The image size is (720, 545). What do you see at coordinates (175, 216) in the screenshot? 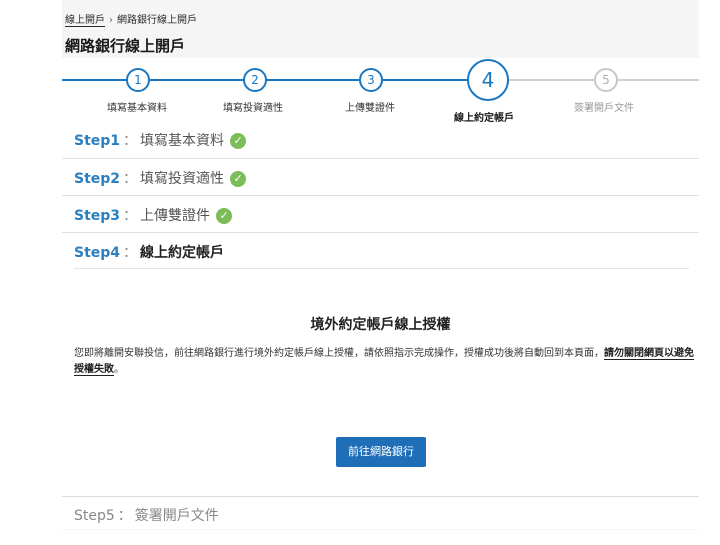
I see `section-step3-name: 上傳雙證件` at bounding box center [175, 216].